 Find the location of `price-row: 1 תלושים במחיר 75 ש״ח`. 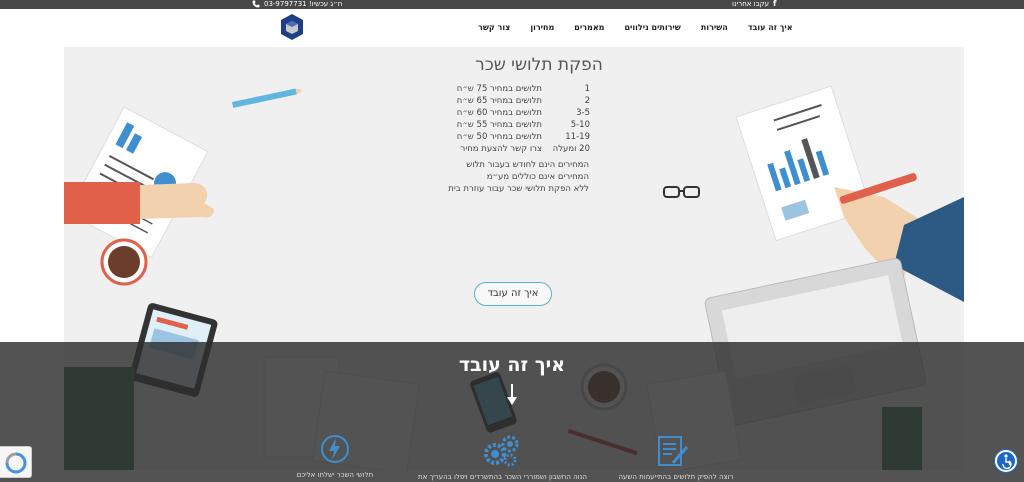

price-row: 1 תלושים במחיר 75 ש״ח is located at coordinates (520, 89).